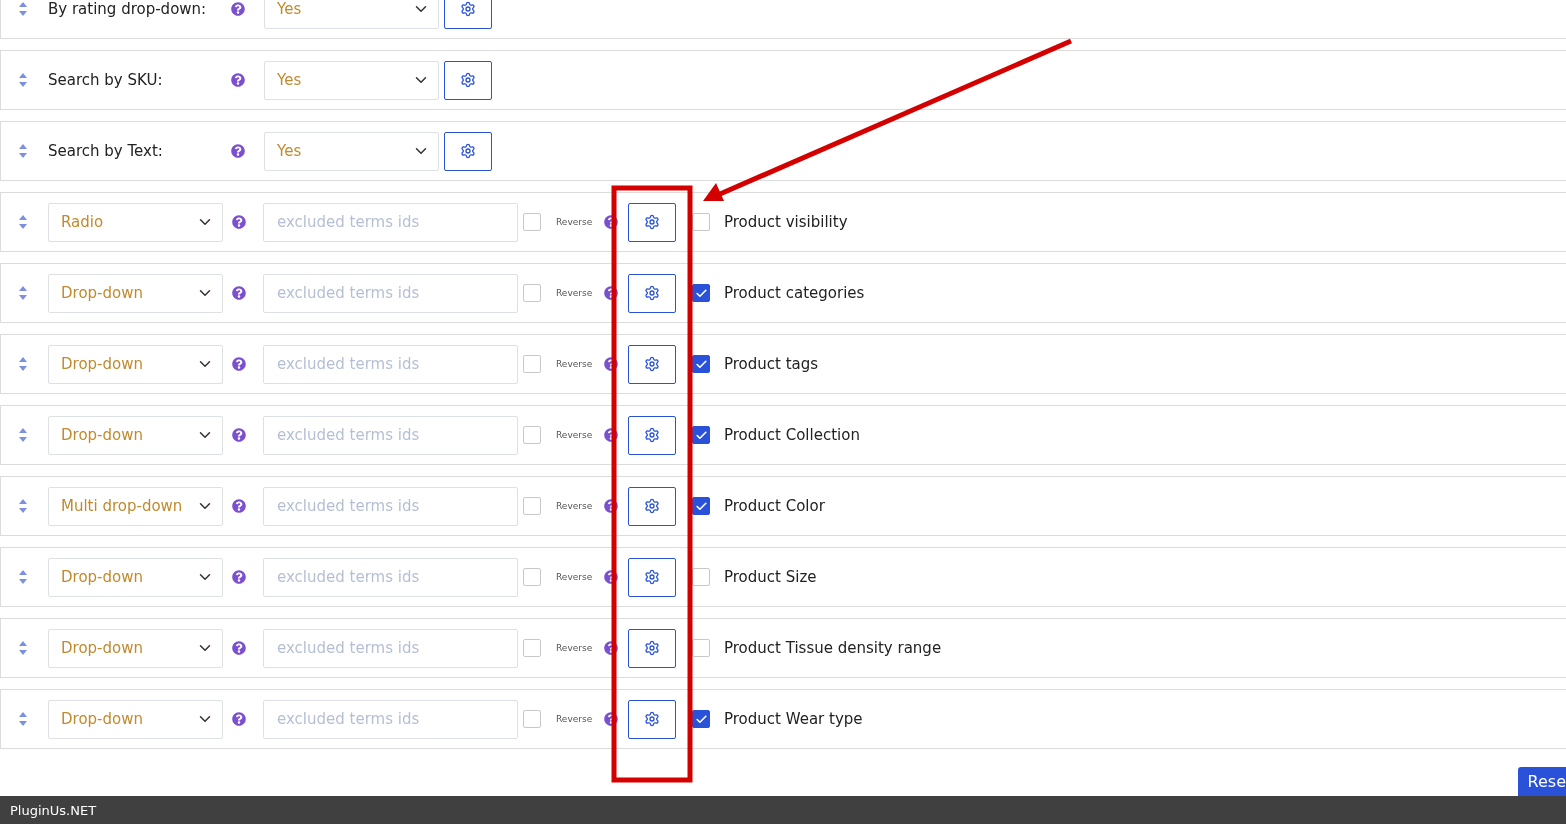 This screenshot has height=824, width=1566. What do you see at coordinates (833, 648) in the screenshot?
I see `filter-name: Product Tissue density range` at bounding box center [833, 648].